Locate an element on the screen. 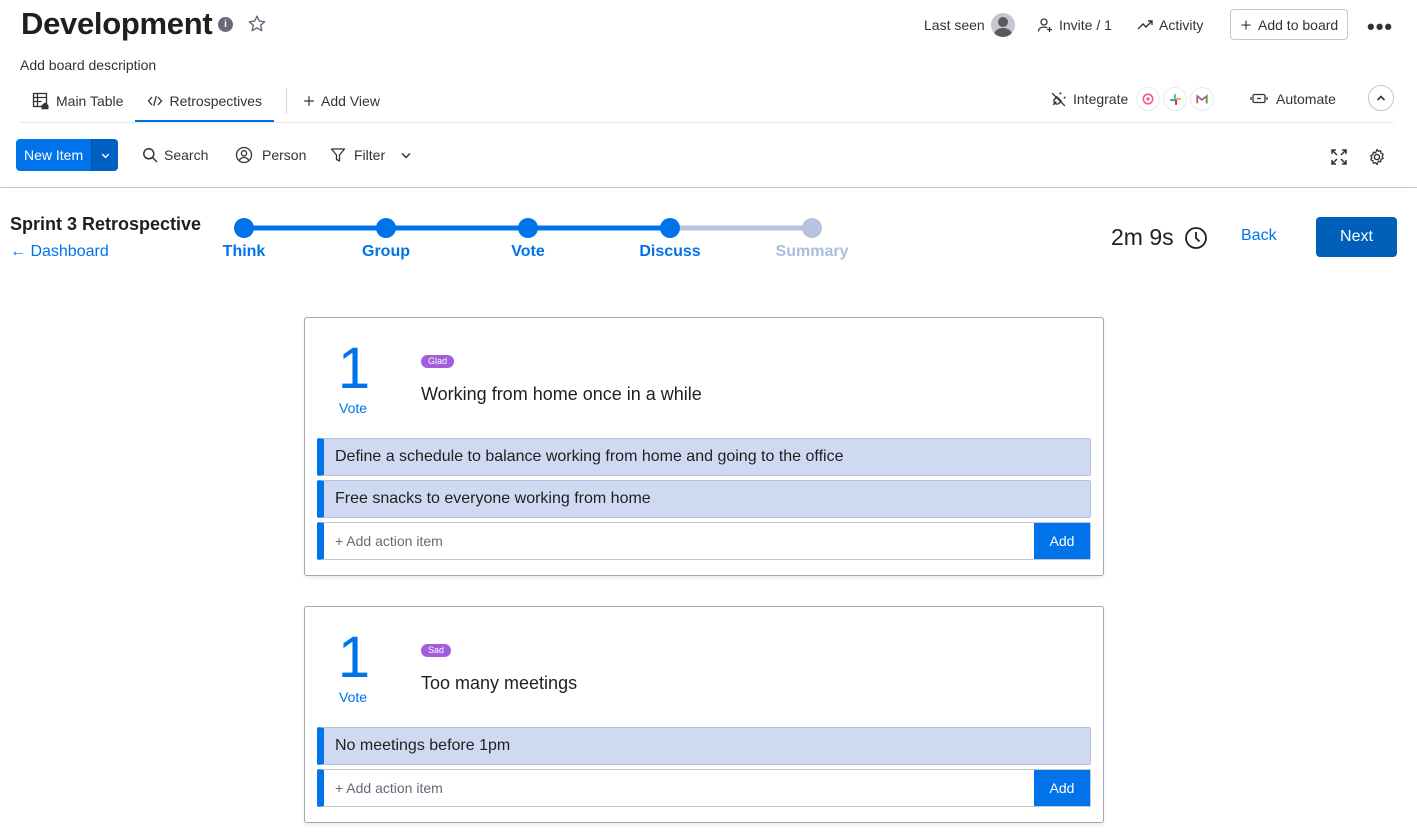 The height and width of the screenshot is (833, 1417). timer: 2m 9s is located at coordinates (1159, 237).